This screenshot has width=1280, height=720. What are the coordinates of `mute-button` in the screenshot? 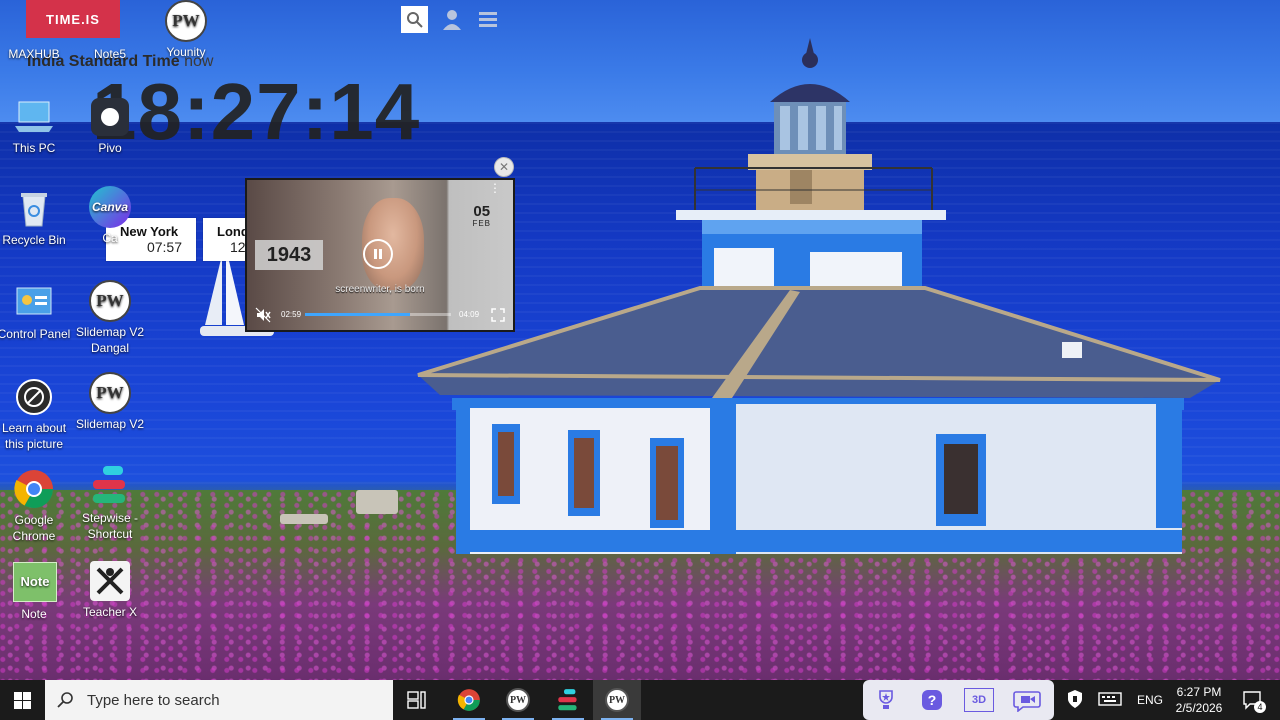 It's located at (263, 315).